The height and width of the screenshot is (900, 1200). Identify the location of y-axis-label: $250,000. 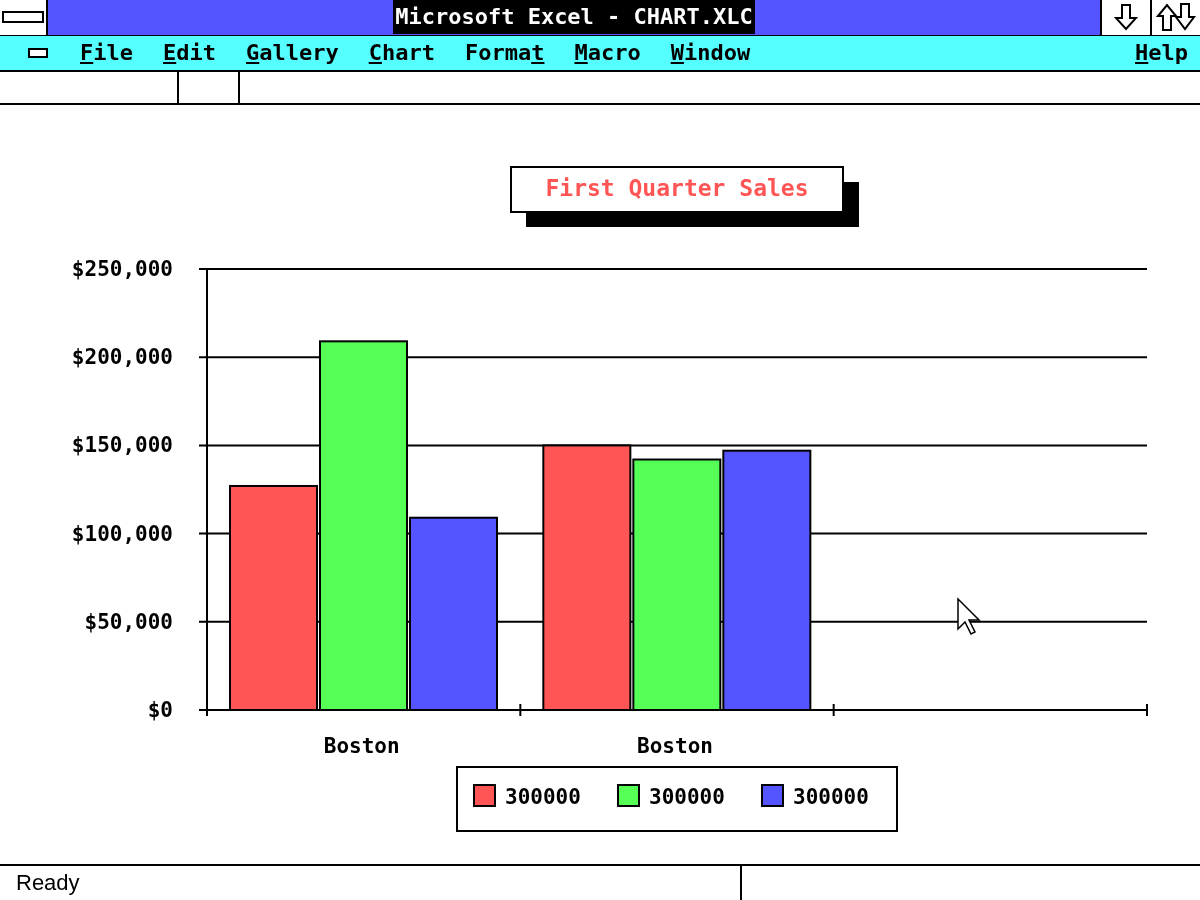
(122, 269).